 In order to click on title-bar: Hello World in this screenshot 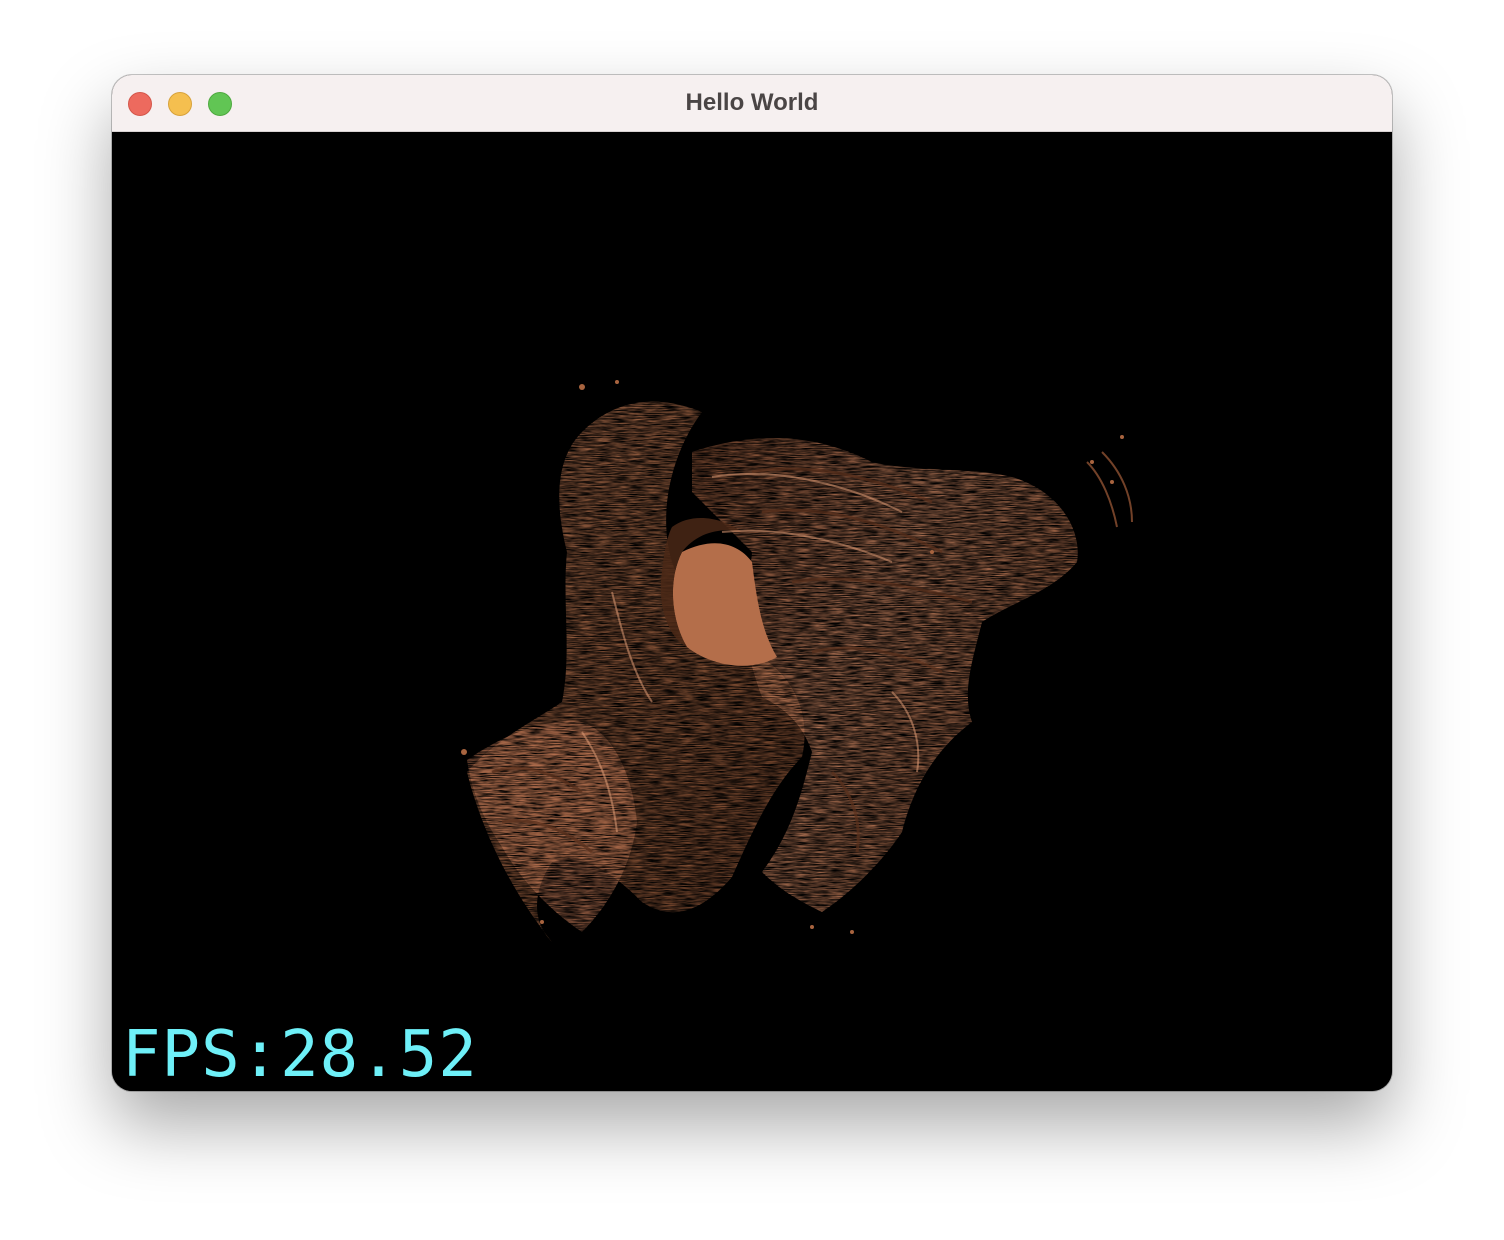, I will do `click(752, 103)`.